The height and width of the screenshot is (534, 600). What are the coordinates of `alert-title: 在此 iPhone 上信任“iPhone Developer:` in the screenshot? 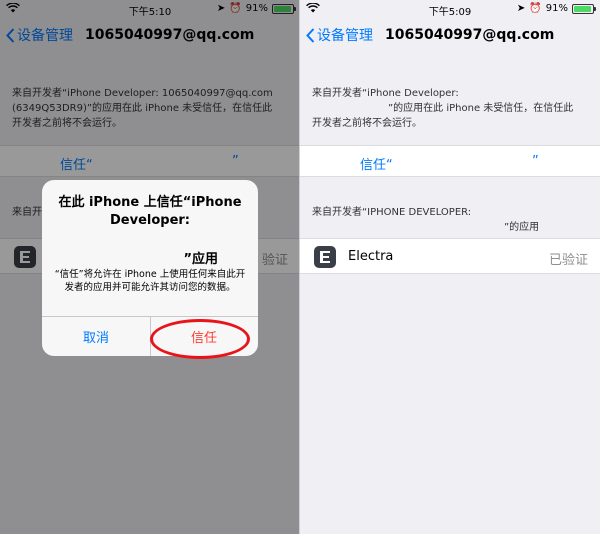 It's located at (150, 211).